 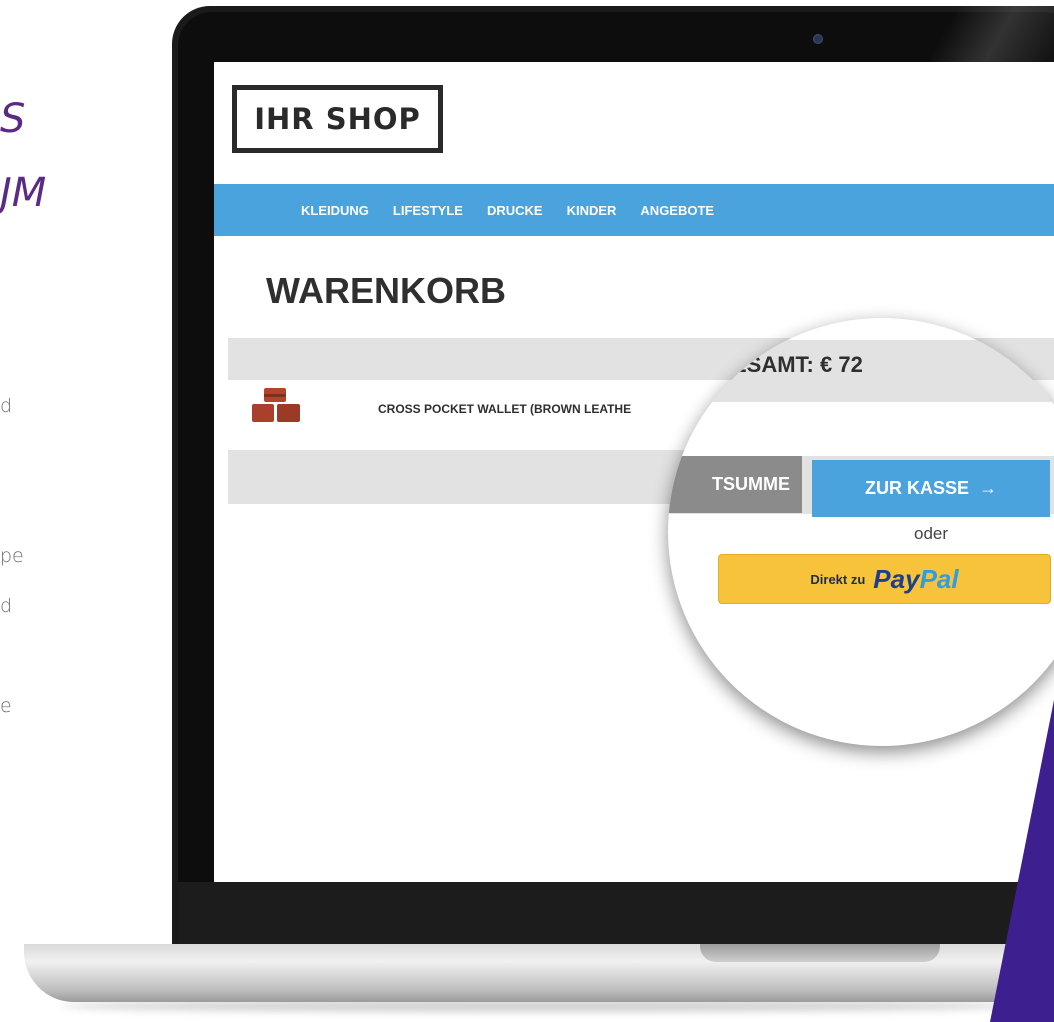 I want to click on or-separator: oder, so click(x=931, y=533).